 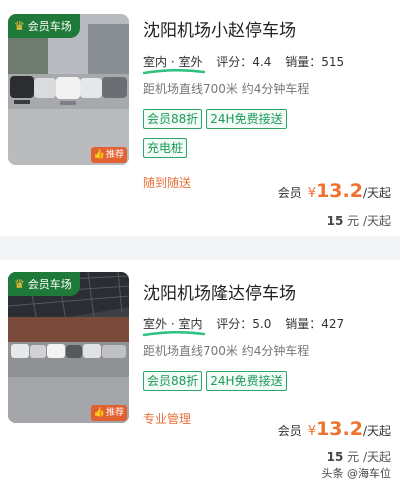 What do you see at coordinates (200, 248) in the screenshot?
I see `card-divider` at bounding box center [200, 248].